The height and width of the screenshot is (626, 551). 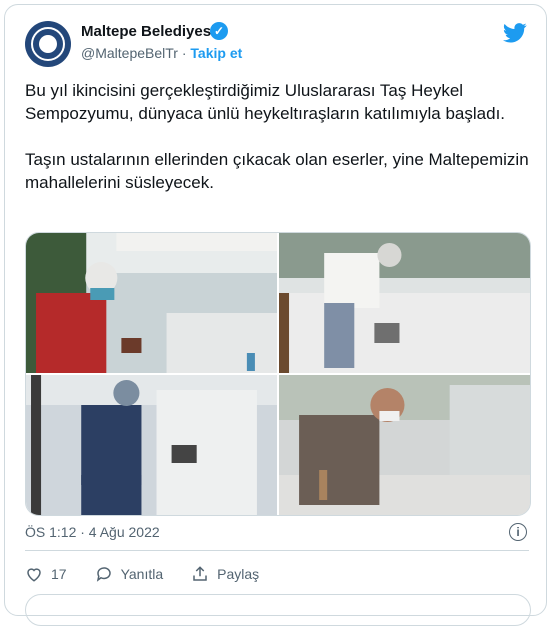 I want to click on share-icon, so click(x=200, y=573).